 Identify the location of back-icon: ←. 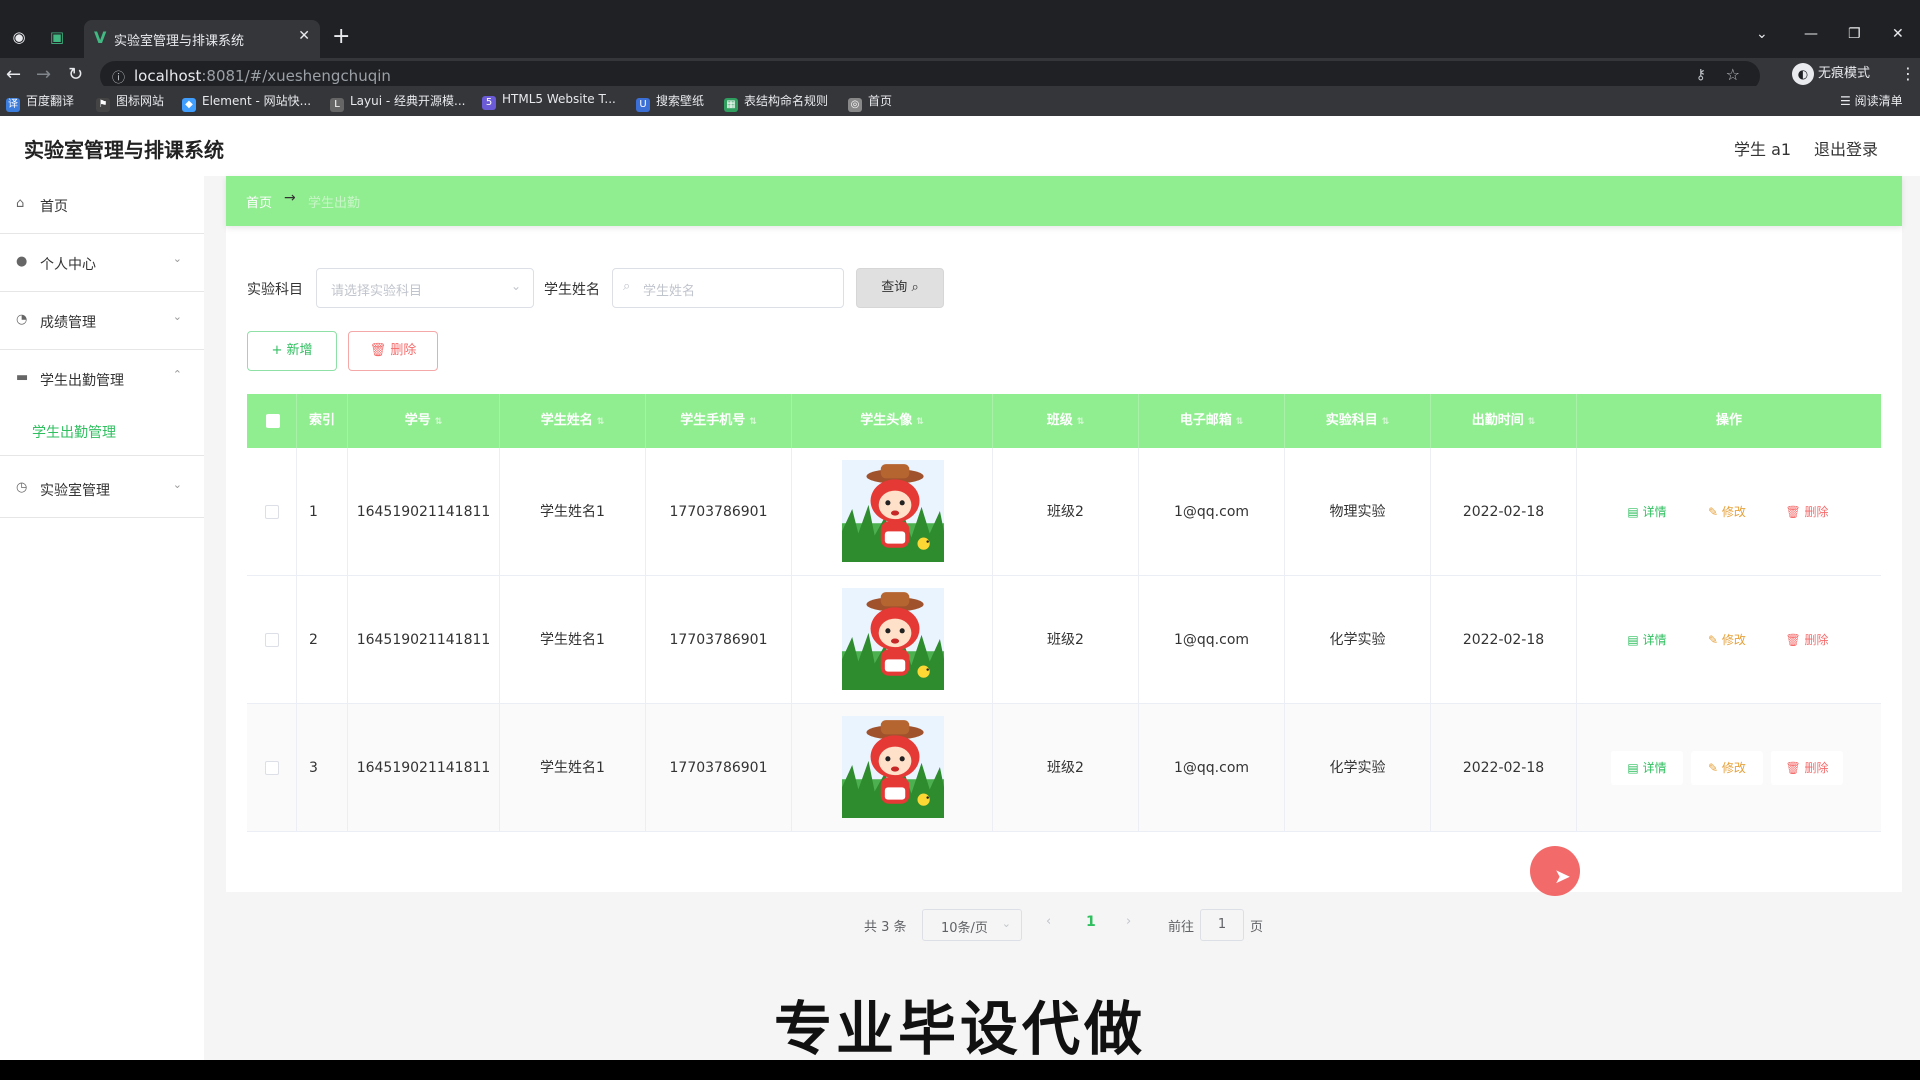
(13, 74).